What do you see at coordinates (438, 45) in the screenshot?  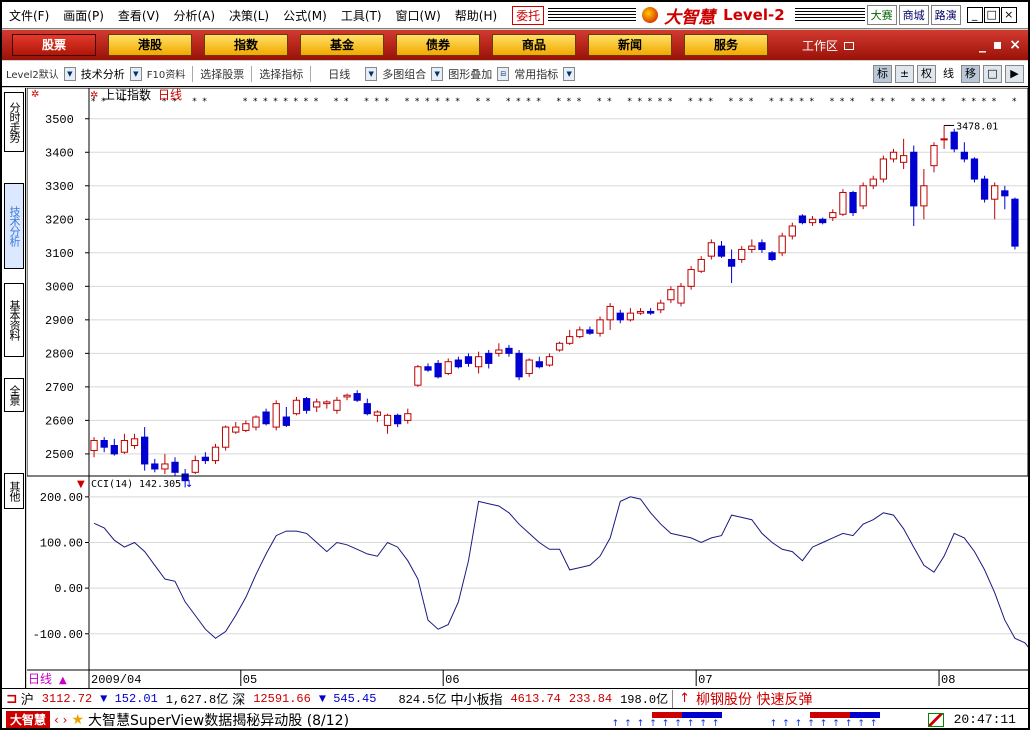 I see `cat-bonds: 债券` at bounding box center [438, 45].